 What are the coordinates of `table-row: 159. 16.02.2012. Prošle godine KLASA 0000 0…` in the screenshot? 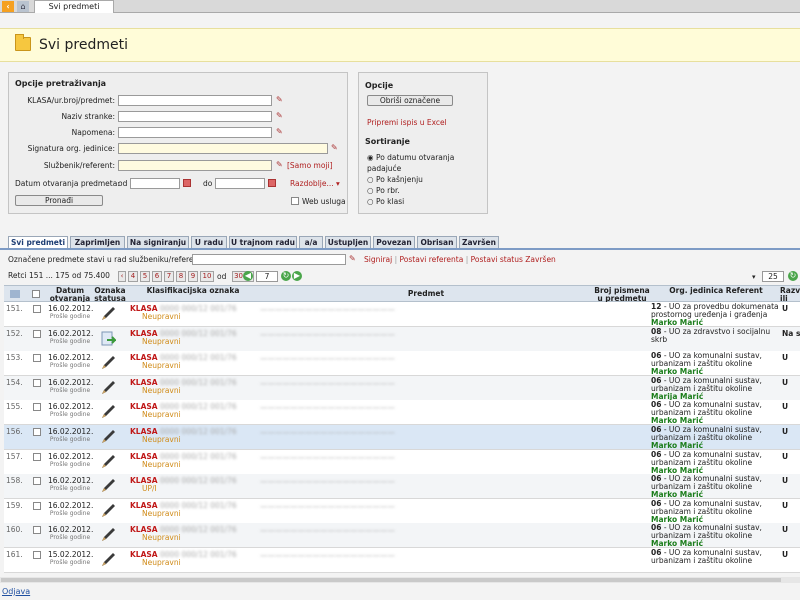 It's located at (402, 511).